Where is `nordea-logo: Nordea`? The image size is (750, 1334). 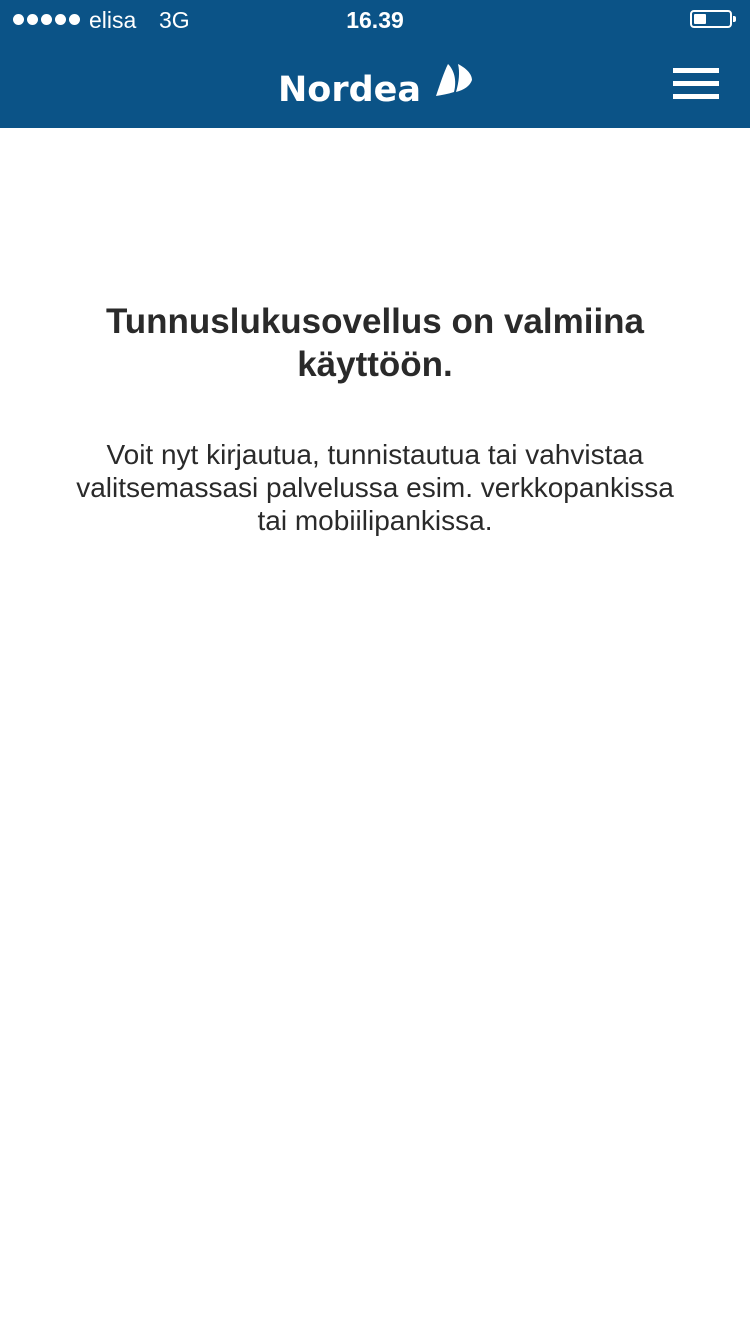
nordea-logo: Nordea is located at coordinates (375, 85).